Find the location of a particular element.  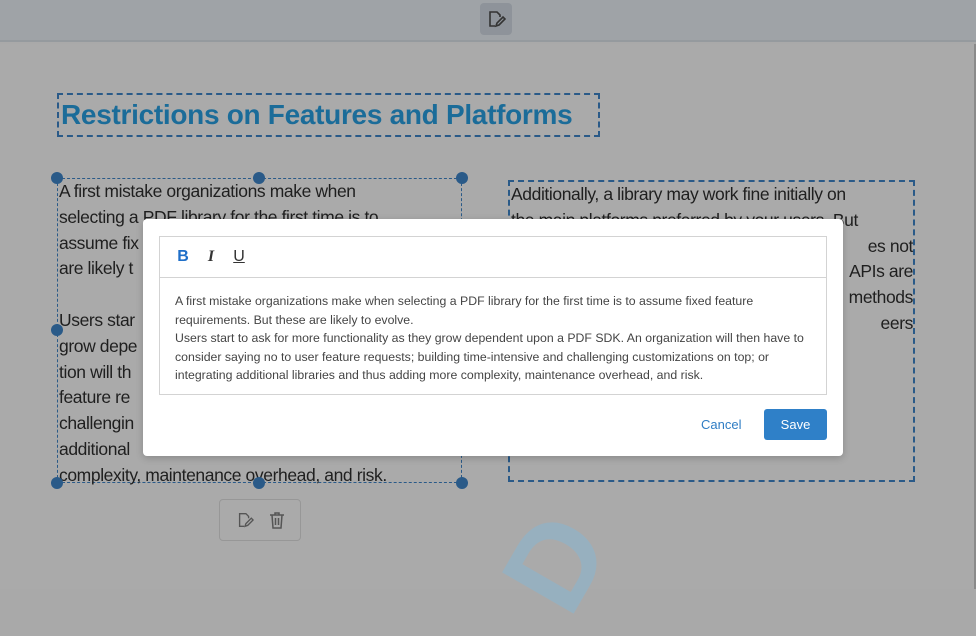

italic-button: I is located at coordinates (211, 257).